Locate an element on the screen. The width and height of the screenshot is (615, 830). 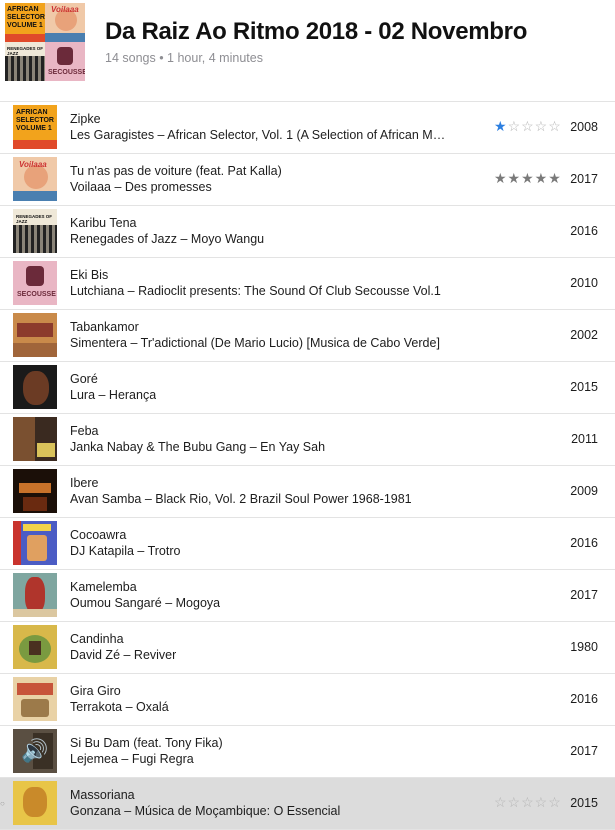
secousse-cover-thumb: SECOUSSE is located at coordinates (65, 61).